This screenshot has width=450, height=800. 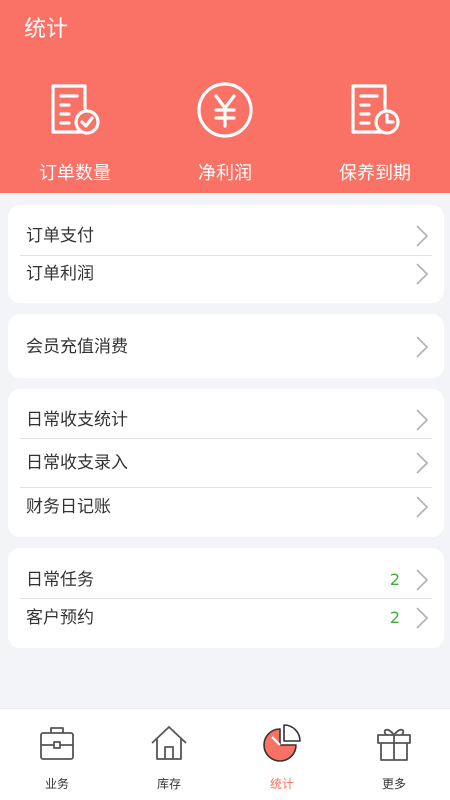 I want to click on menu-item-finance-journal: 财务日记账, so click(x=226, y=507).